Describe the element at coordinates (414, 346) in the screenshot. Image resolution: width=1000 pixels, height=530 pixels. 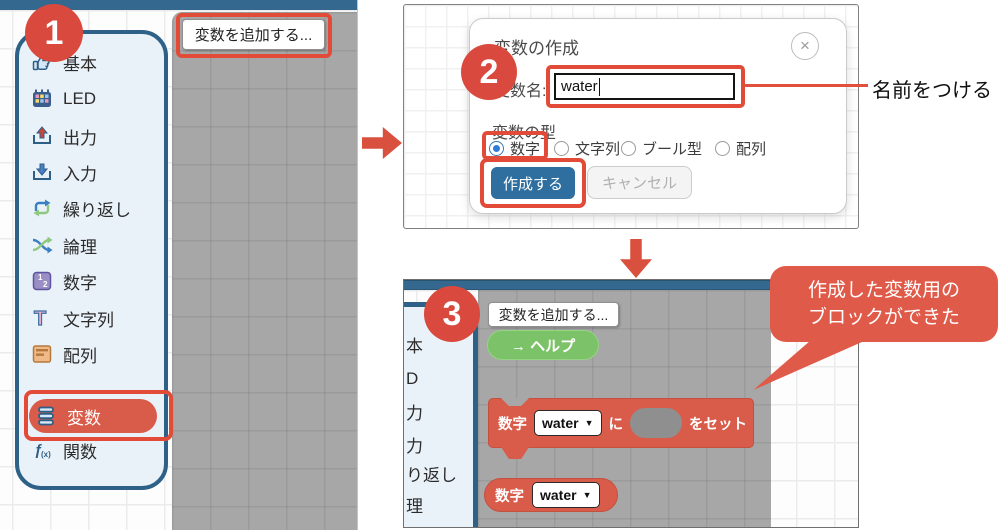
I see `sidebar-label-fragment: 本` at that location.